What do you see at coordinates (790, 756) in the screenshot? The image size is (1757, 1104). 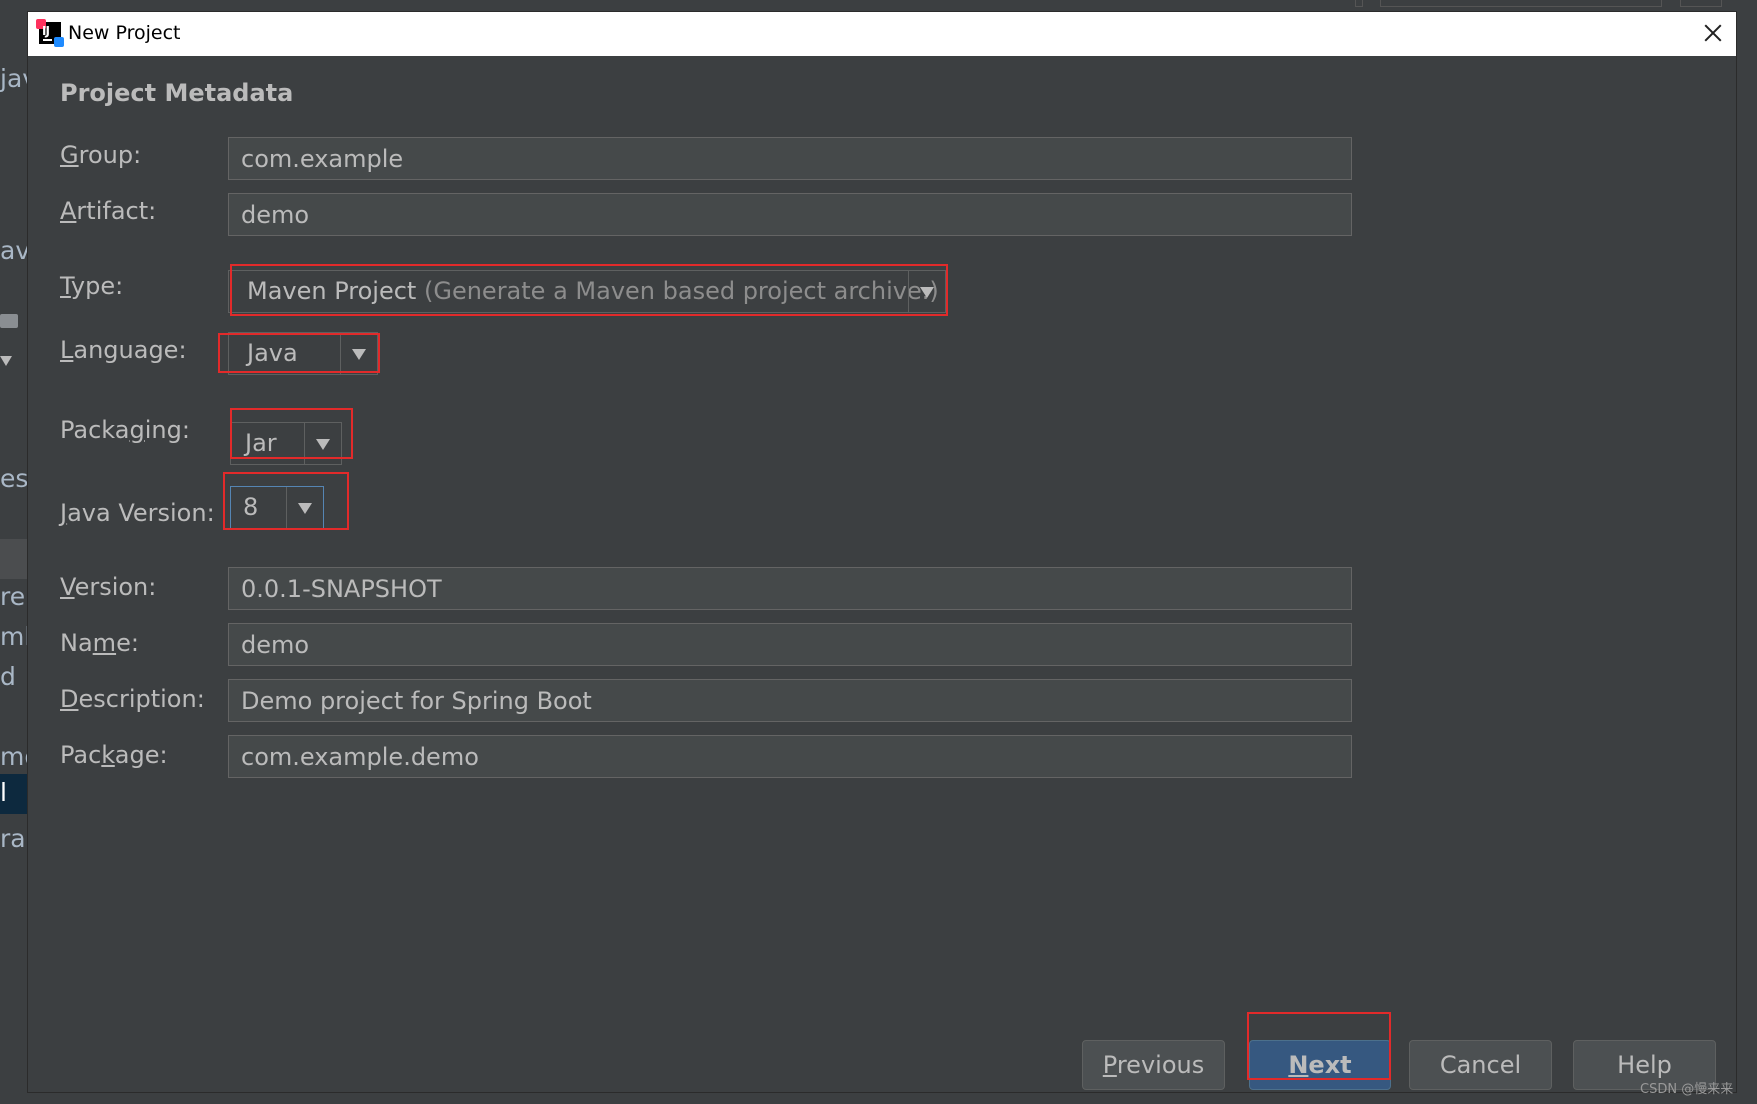 I see `package-field` at bounding box center [790, 756].